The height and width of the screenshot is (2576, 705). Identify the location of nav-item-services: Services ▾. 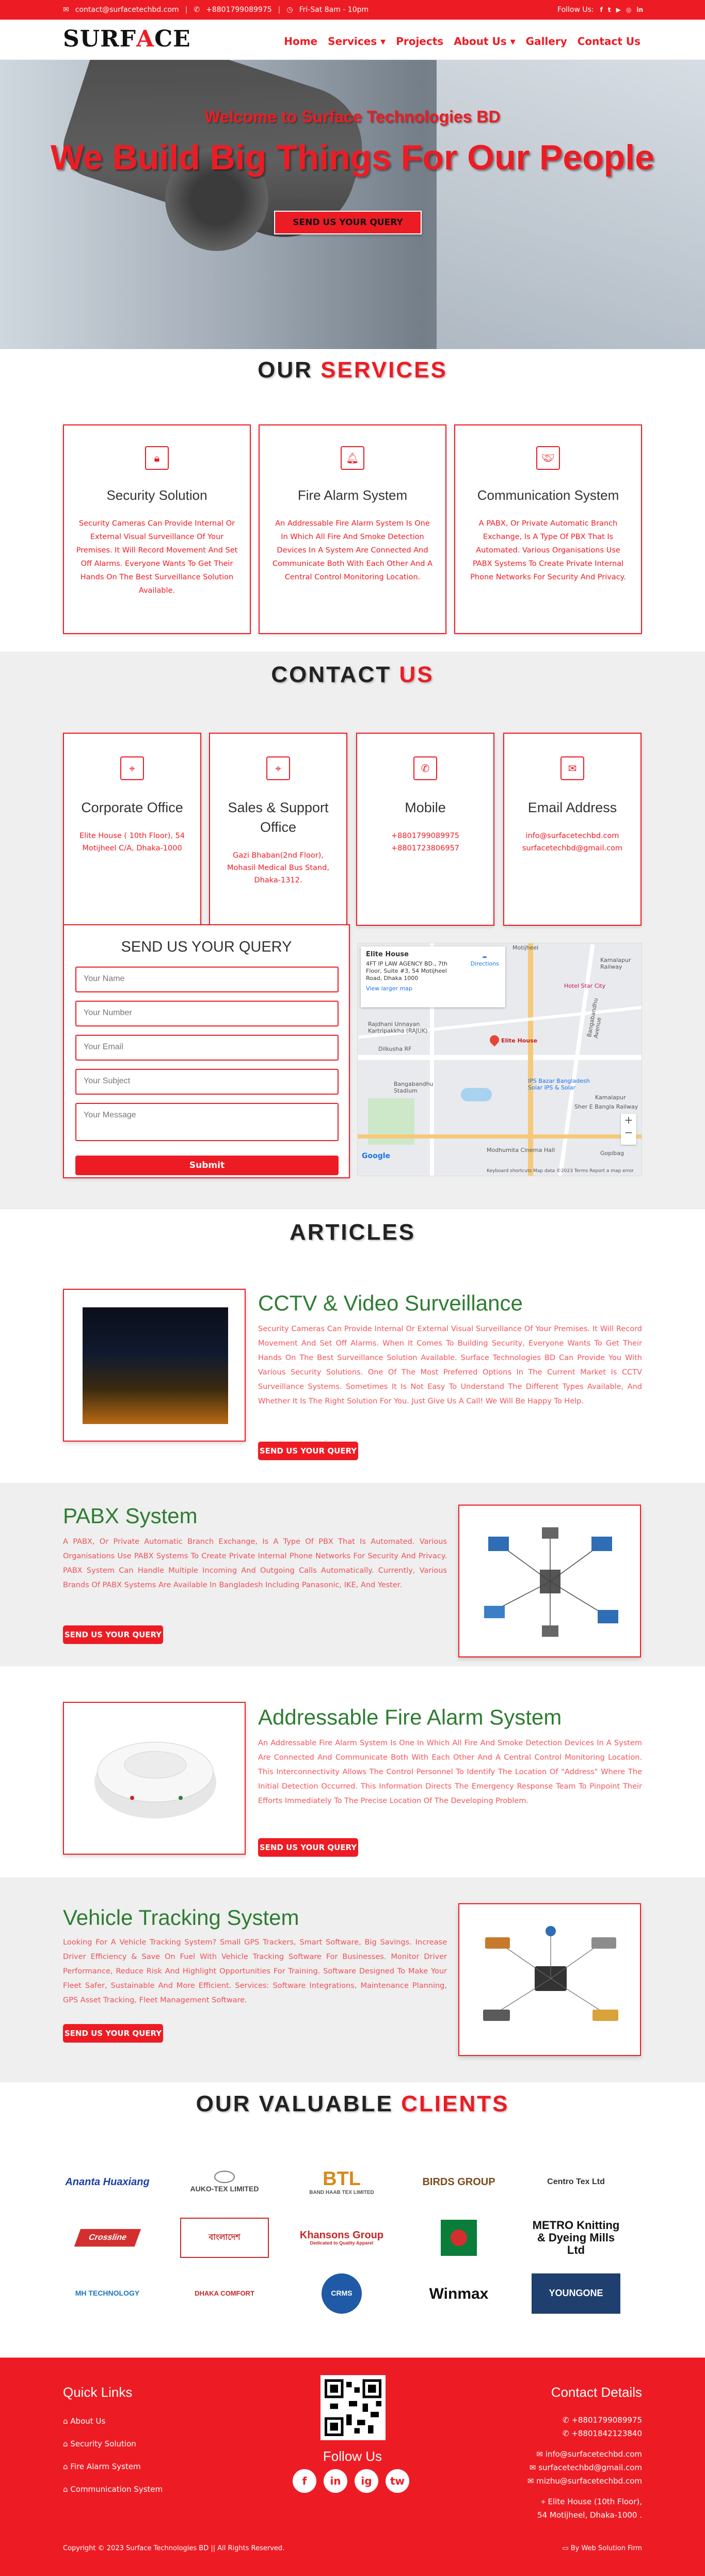
(357, 41).